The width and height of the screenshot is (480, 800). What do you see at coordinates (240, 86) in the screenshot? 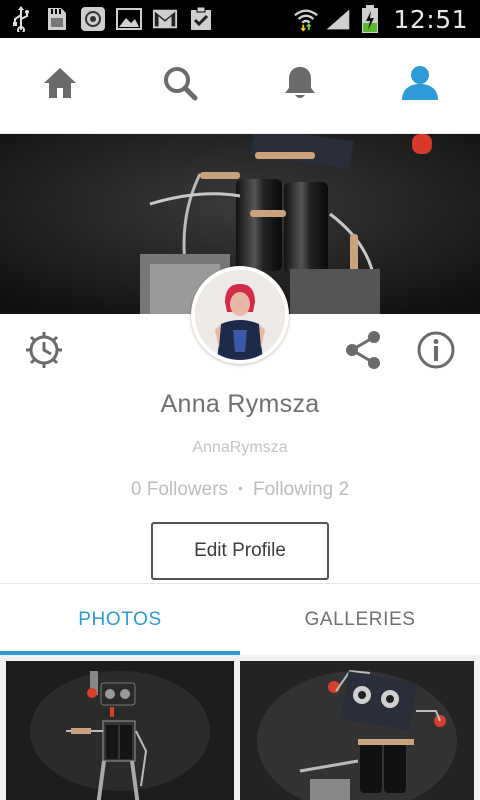
I see `top-navigation` at bounding box center [240, 86].